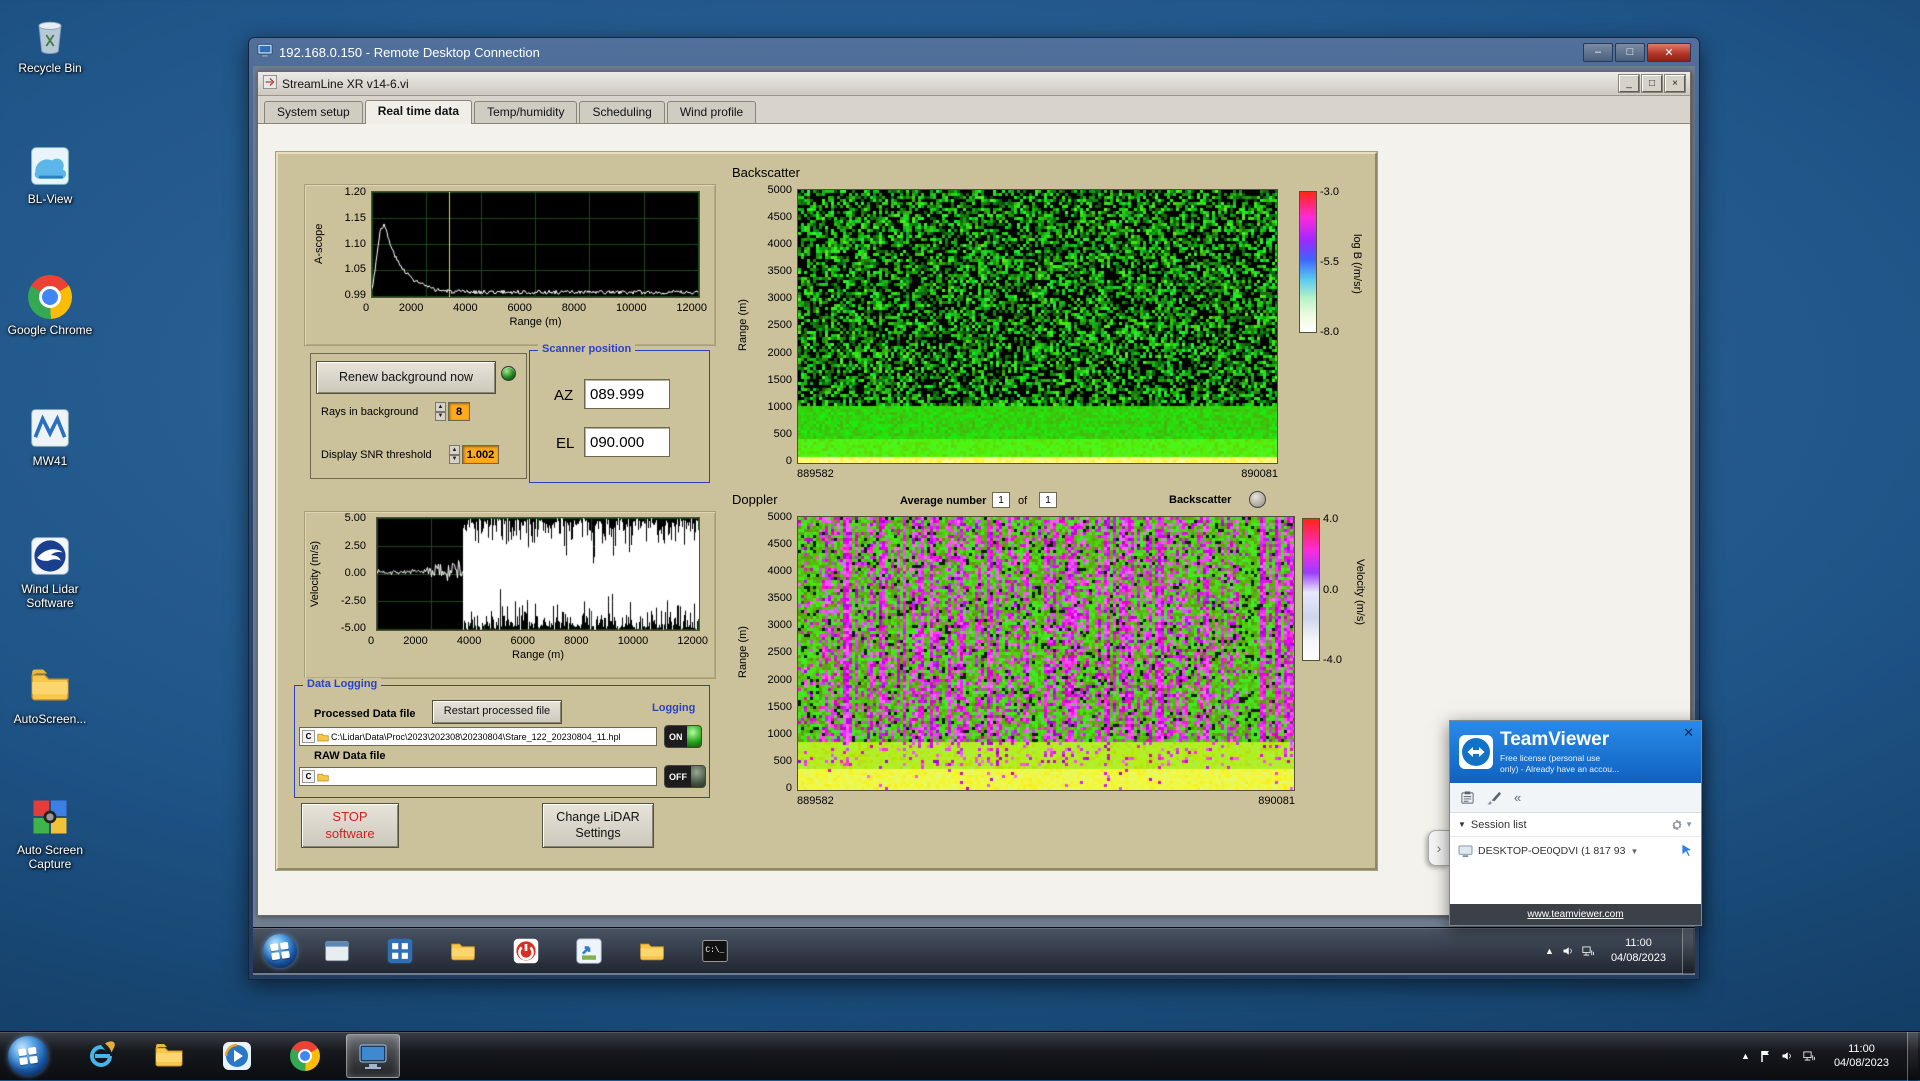 This screenshot has height=1081, width=1920. I want to click on action-center-flag-icon, so click(1765, 1056).